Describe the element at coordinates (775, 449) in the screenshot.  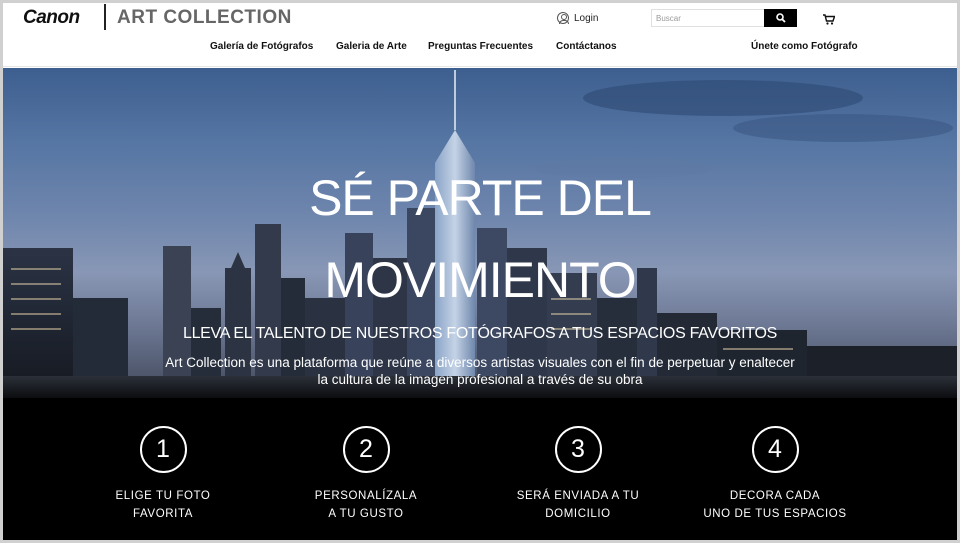
I see `step-number-circle: 4` at that location.